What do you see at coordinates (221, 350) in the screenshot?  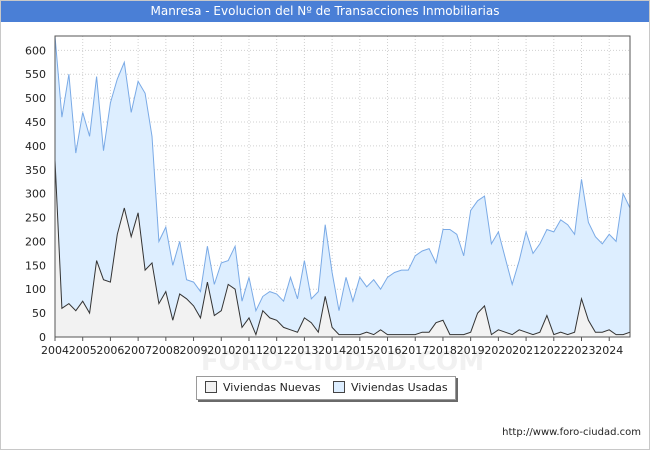 I see `x-tick-label: 2010` at bounding box center [221, 350].